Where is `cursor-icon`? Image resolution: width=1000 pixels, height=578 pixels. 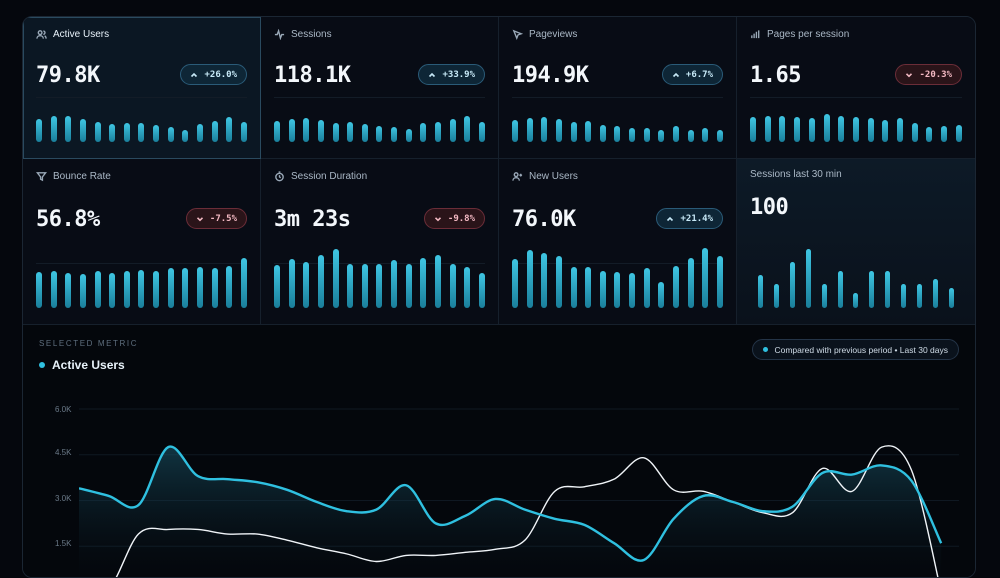
cursor-icon is located at coordinates (517, 34).